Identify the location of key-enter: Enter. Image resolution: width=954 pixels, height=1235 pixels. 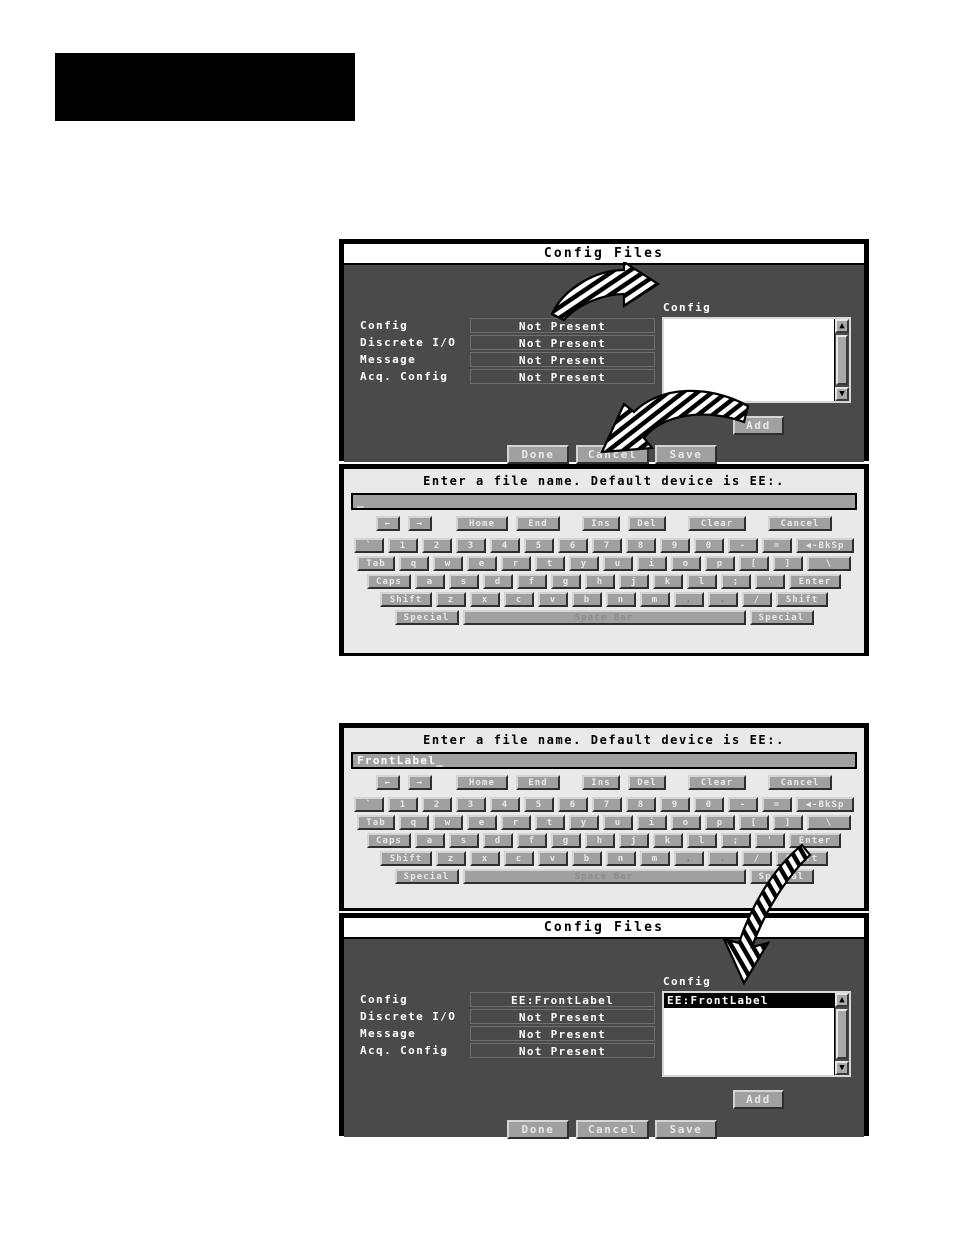
(815, 840).